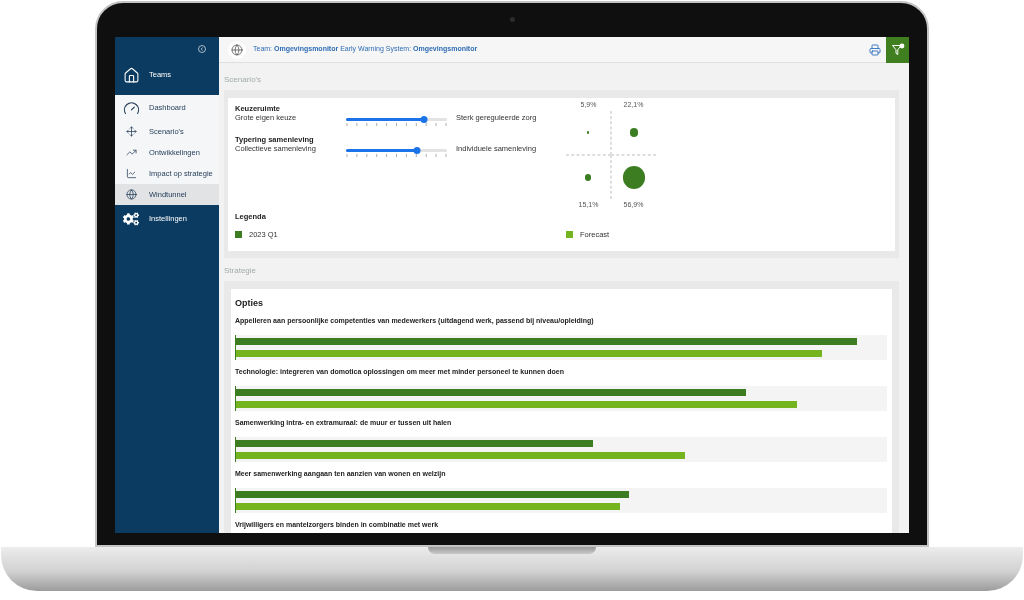  Describe the element at coordinates (131, 152) in the screenshot. I see `trend-up-icon` at that location.